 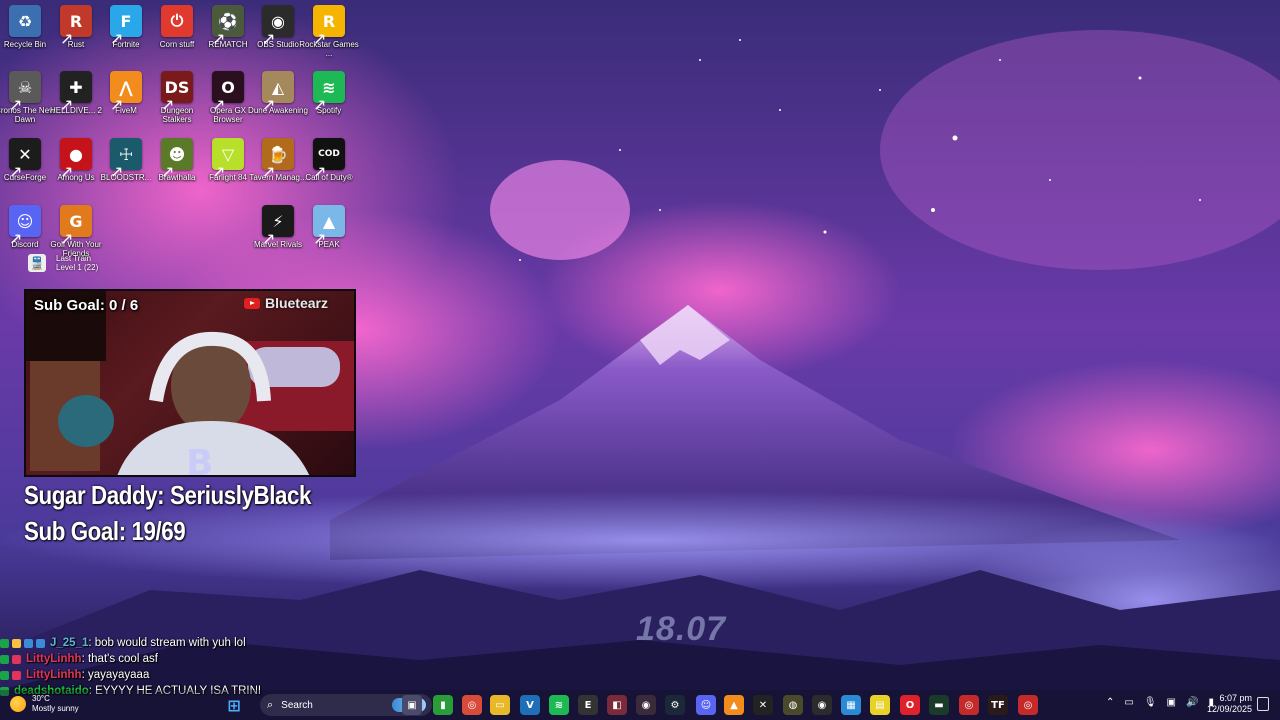 I want to click on network-icon: ▣, so click(x=1171, y=702).